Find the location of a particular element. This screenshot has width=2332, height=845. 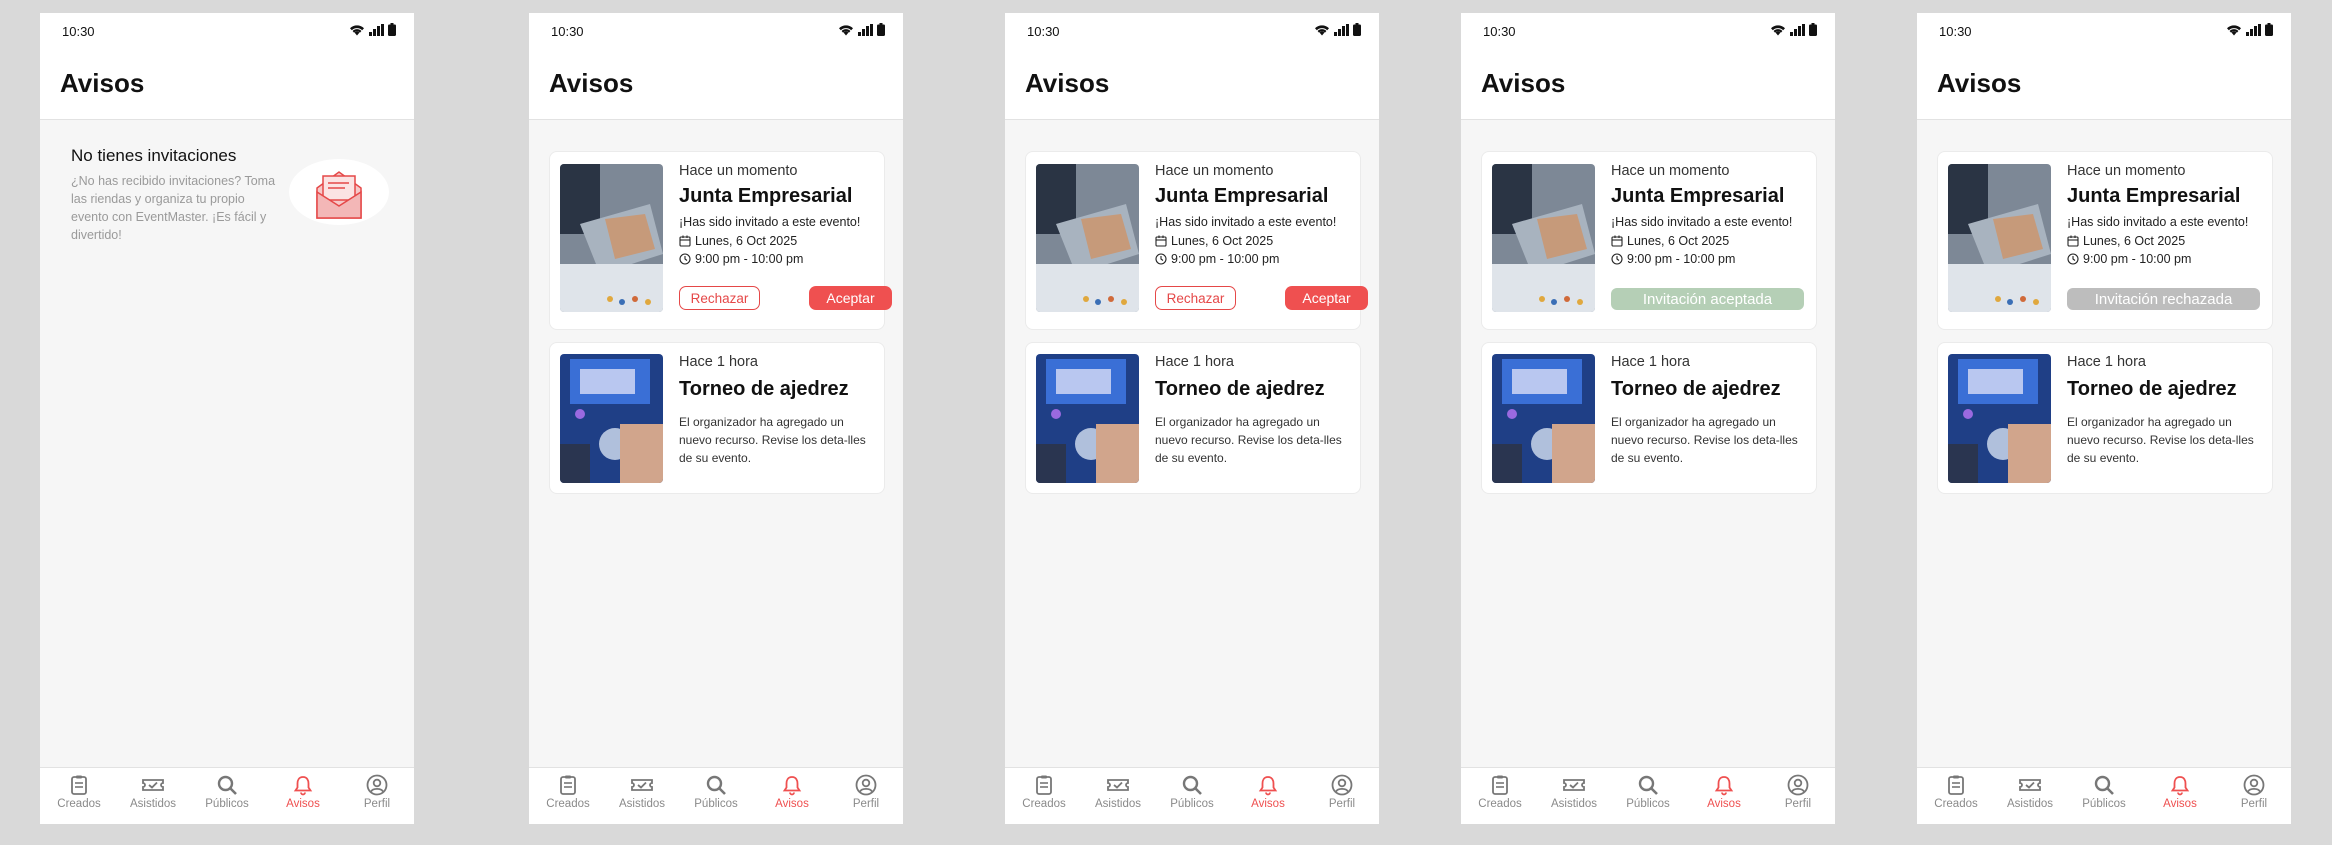

profile-icon is located at coordinates (377, 785).